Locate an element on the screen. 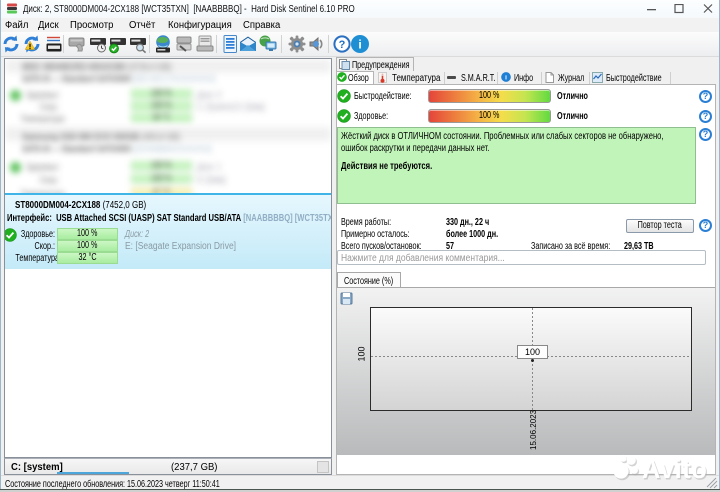 This screenshot has width=720, height=492. svg-text: Avito is located at coordinates (674, 470).